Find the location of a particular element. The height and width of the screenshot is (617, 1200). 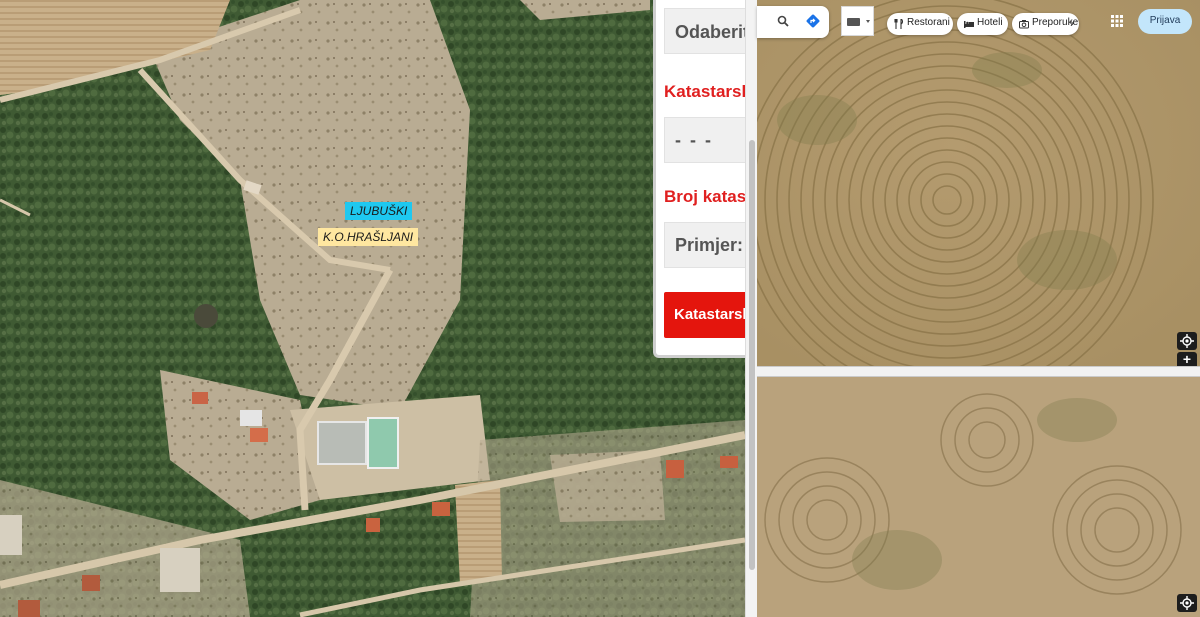

zoom-in-button: + is located at coordinates (1187, 359).